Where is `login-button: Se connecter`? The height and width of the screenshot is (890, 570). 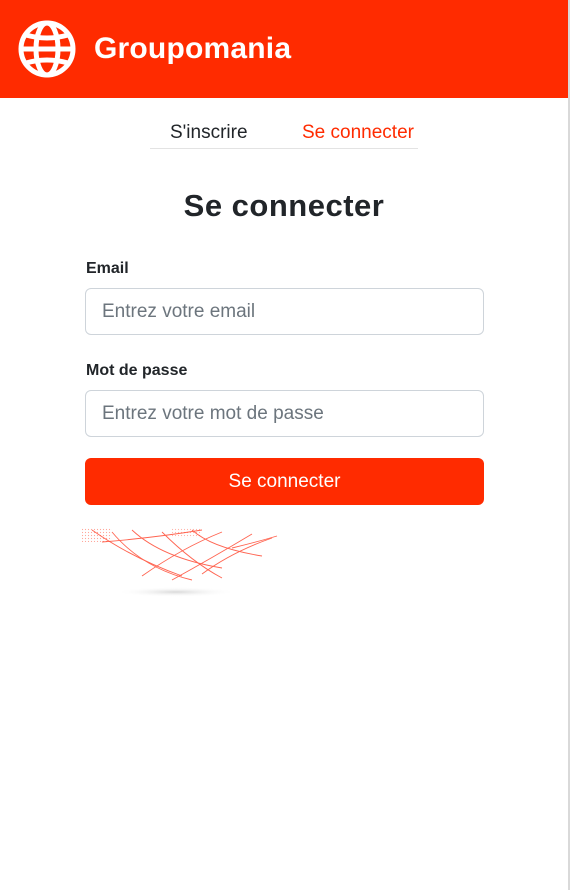
login-button: Se connecter is located at coordinates (284, 481).